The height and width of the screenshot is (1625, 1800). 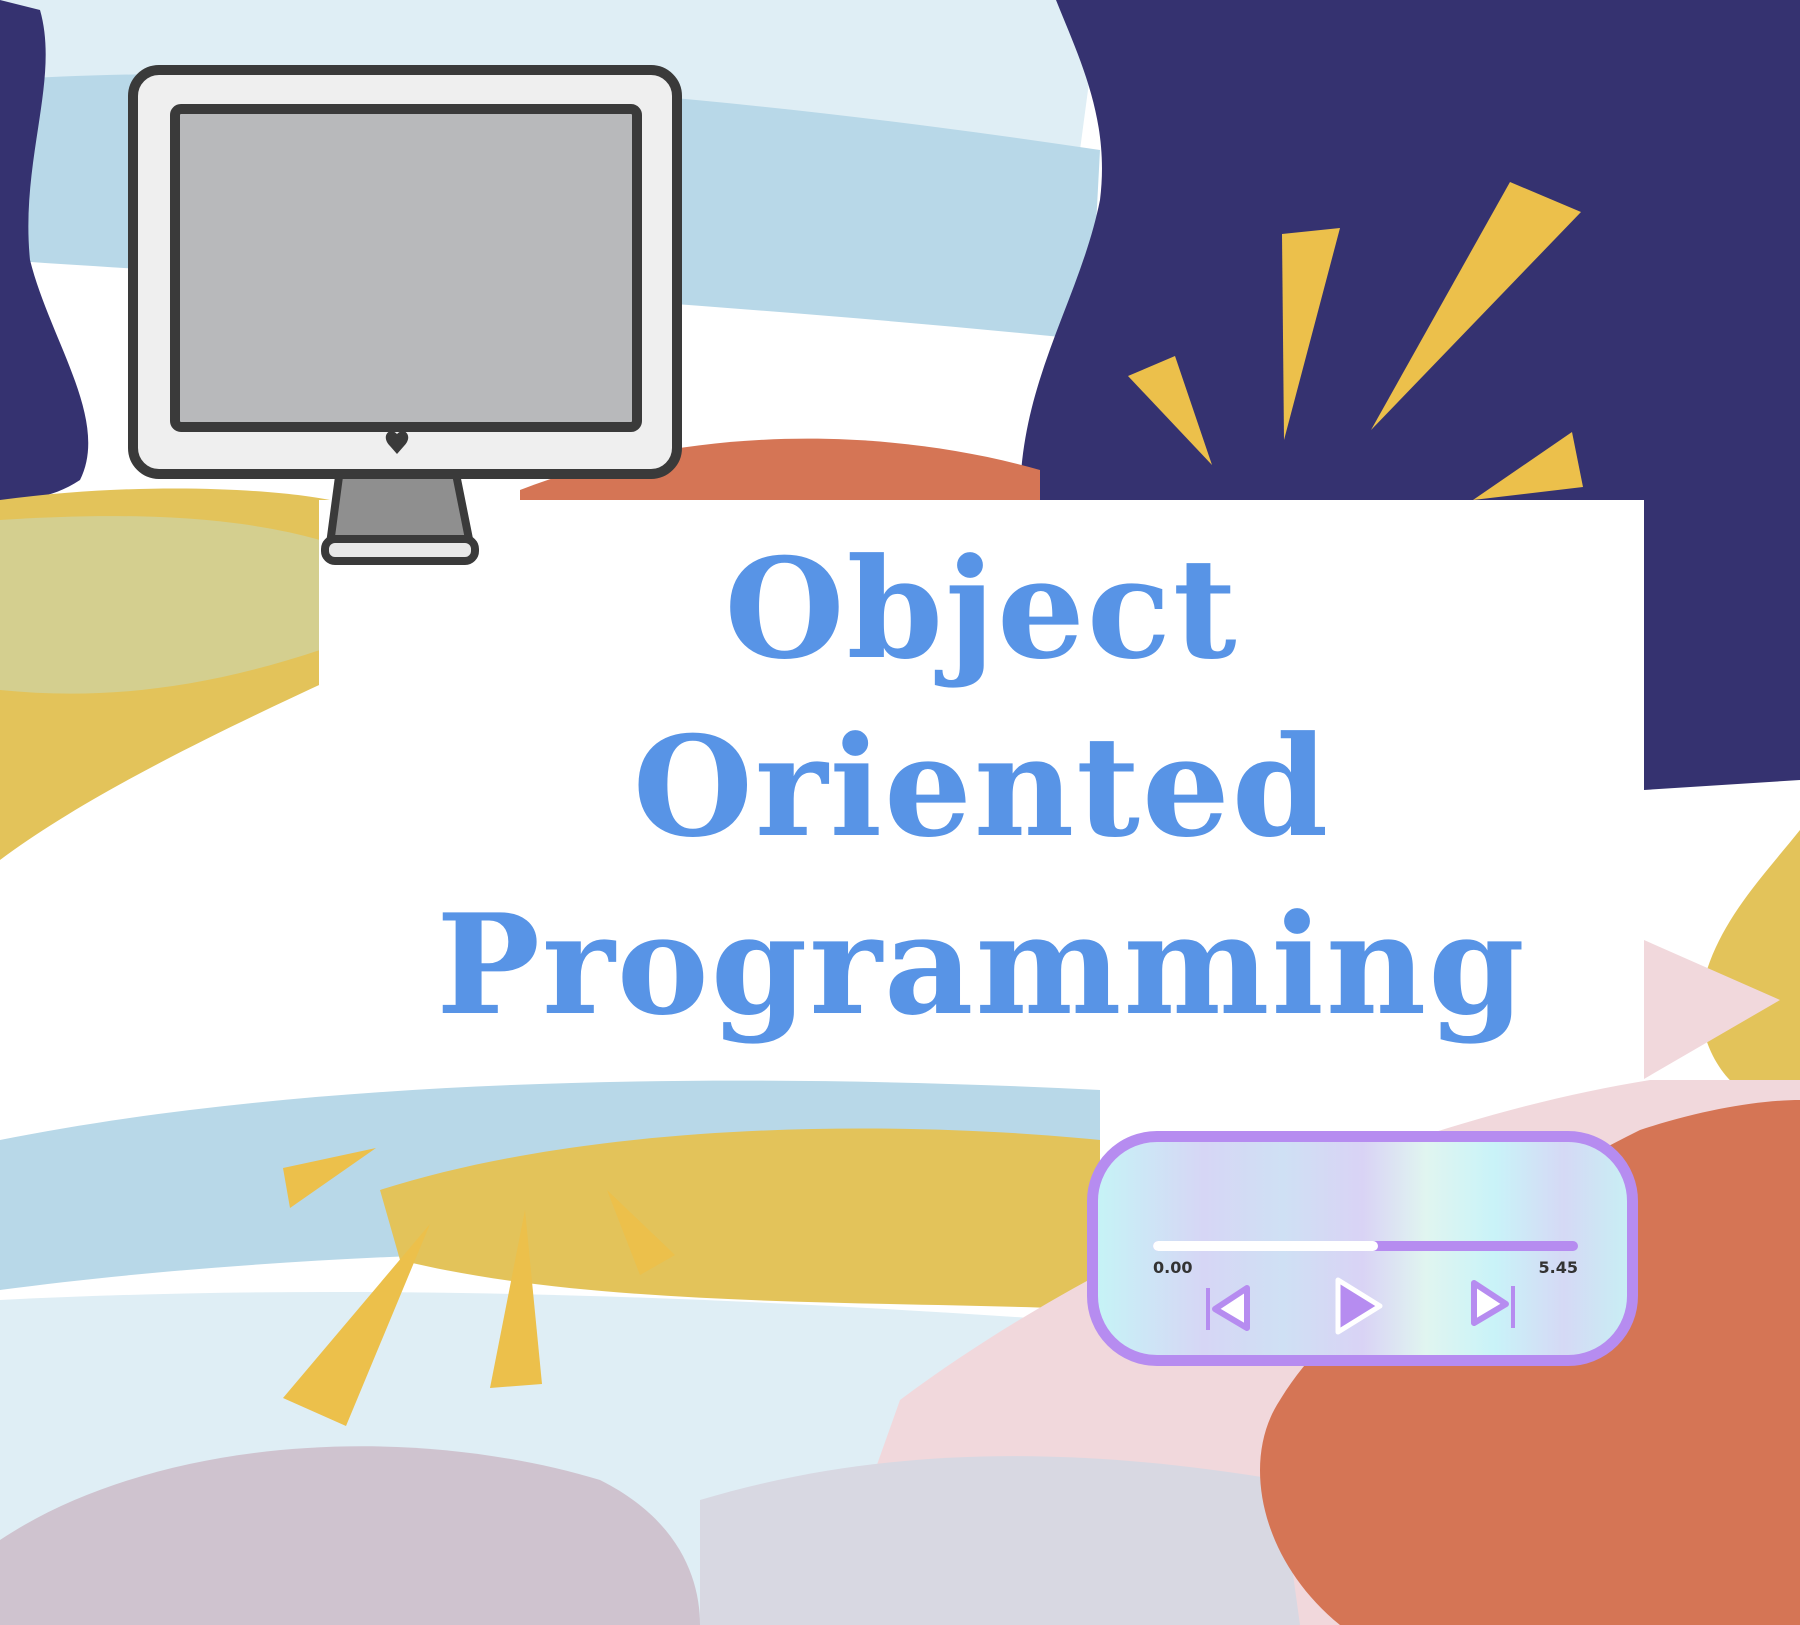 I want to click on progress-fill, so click(x=1266, y=1246).